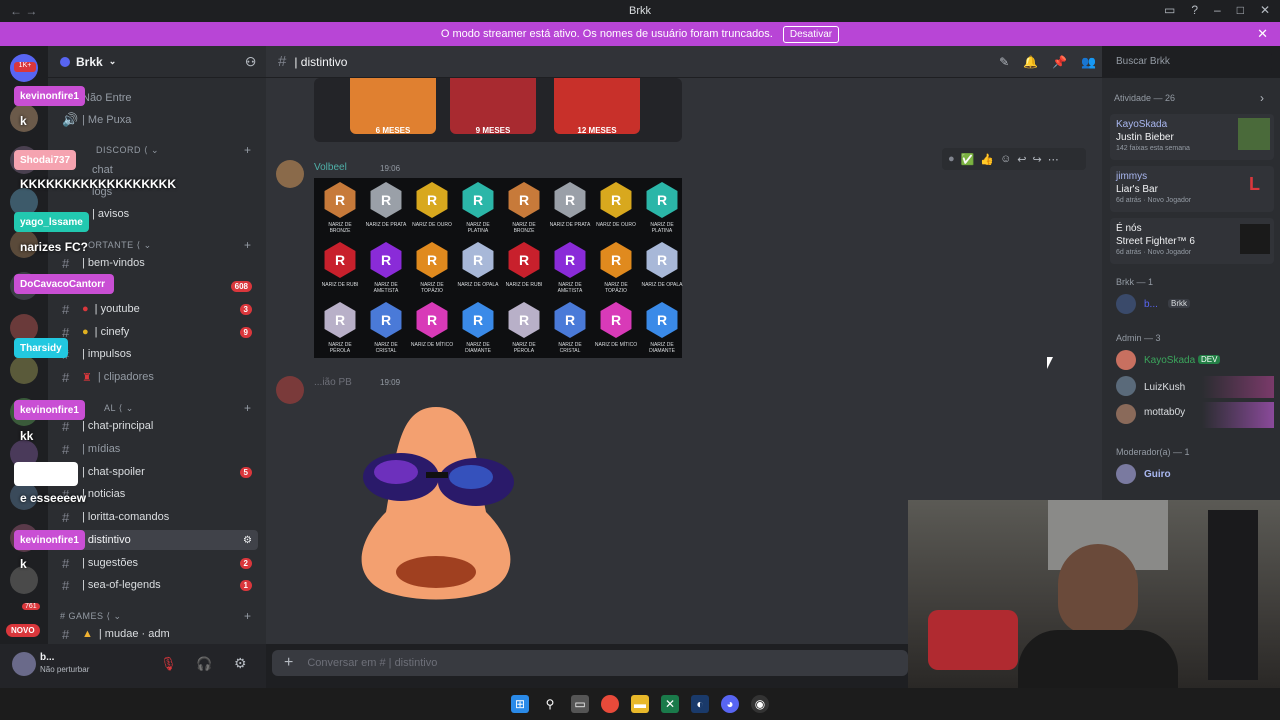 The image size is (1280, 720). I want to click on server-name: Brkk, so click(89, 61).